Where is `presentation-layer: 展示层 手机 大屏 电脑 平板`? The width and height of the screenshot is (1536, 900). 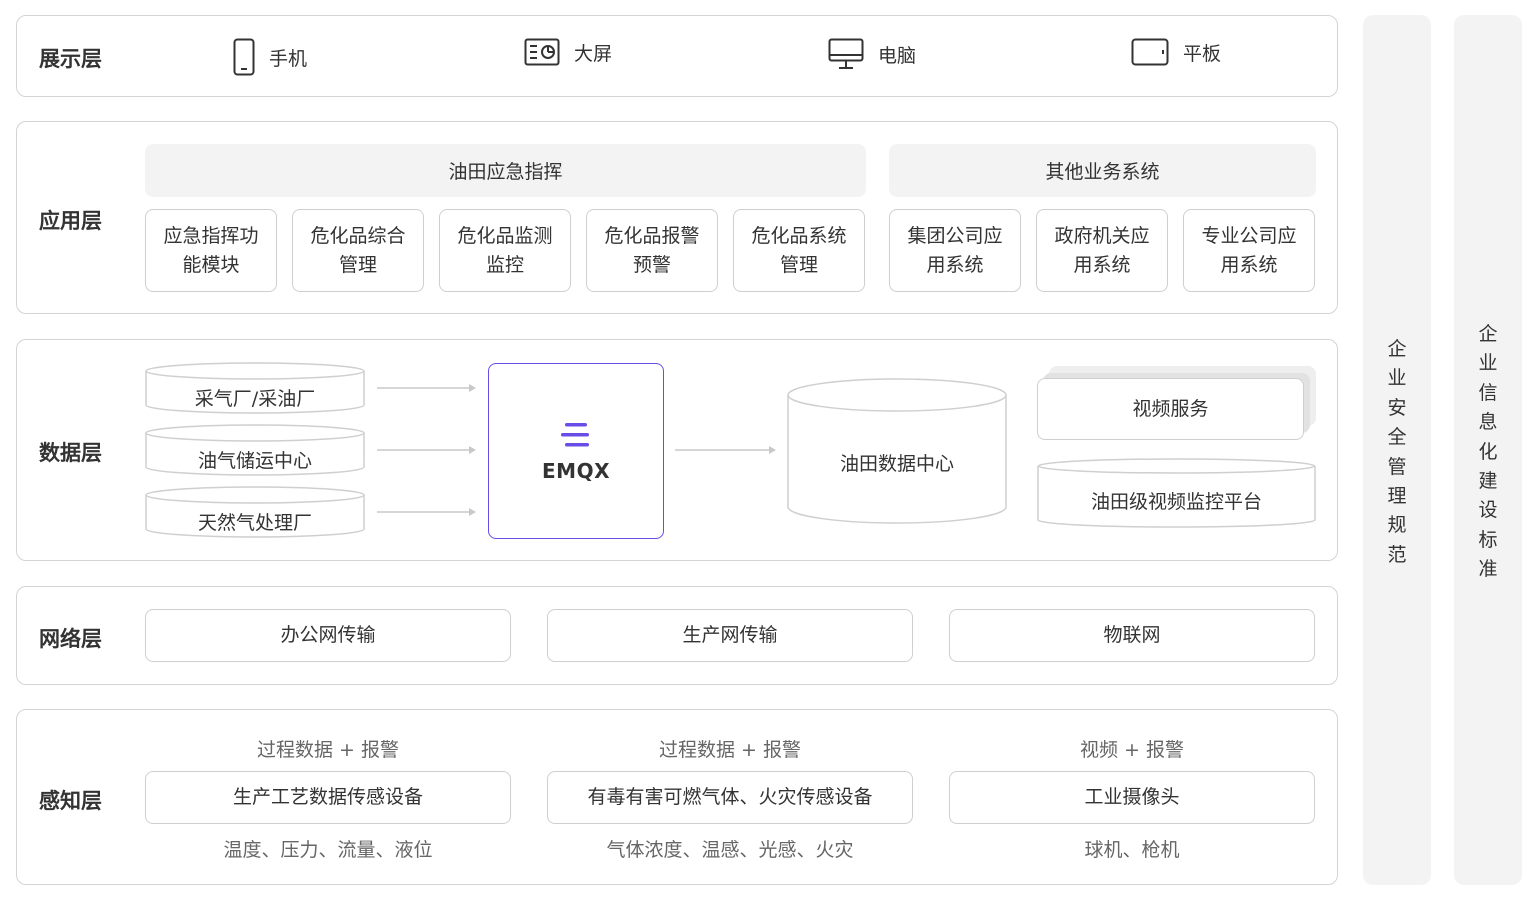 presentation-layer: 展示层 手机 大屏 电脑 平板 is located at coordinates (677, 56).